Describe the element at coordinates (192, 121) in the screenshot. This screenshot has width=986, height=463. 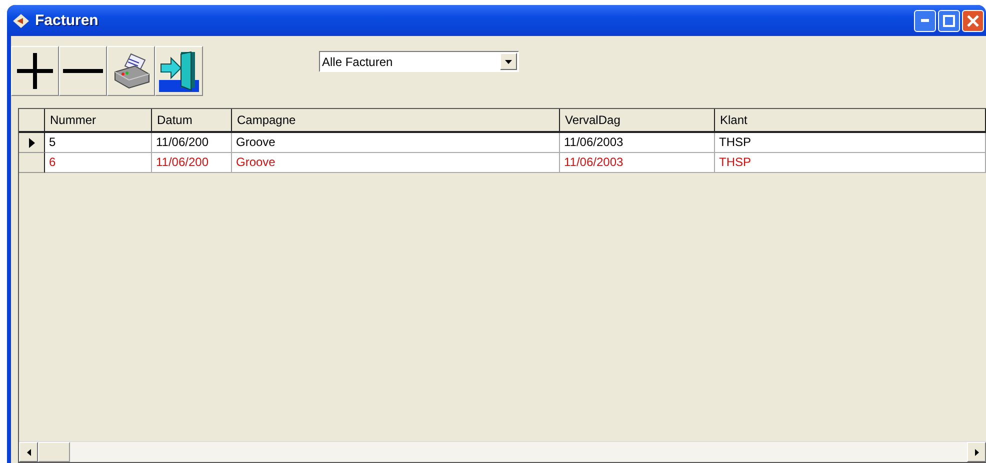
I see `column-header: Datum` at that location.